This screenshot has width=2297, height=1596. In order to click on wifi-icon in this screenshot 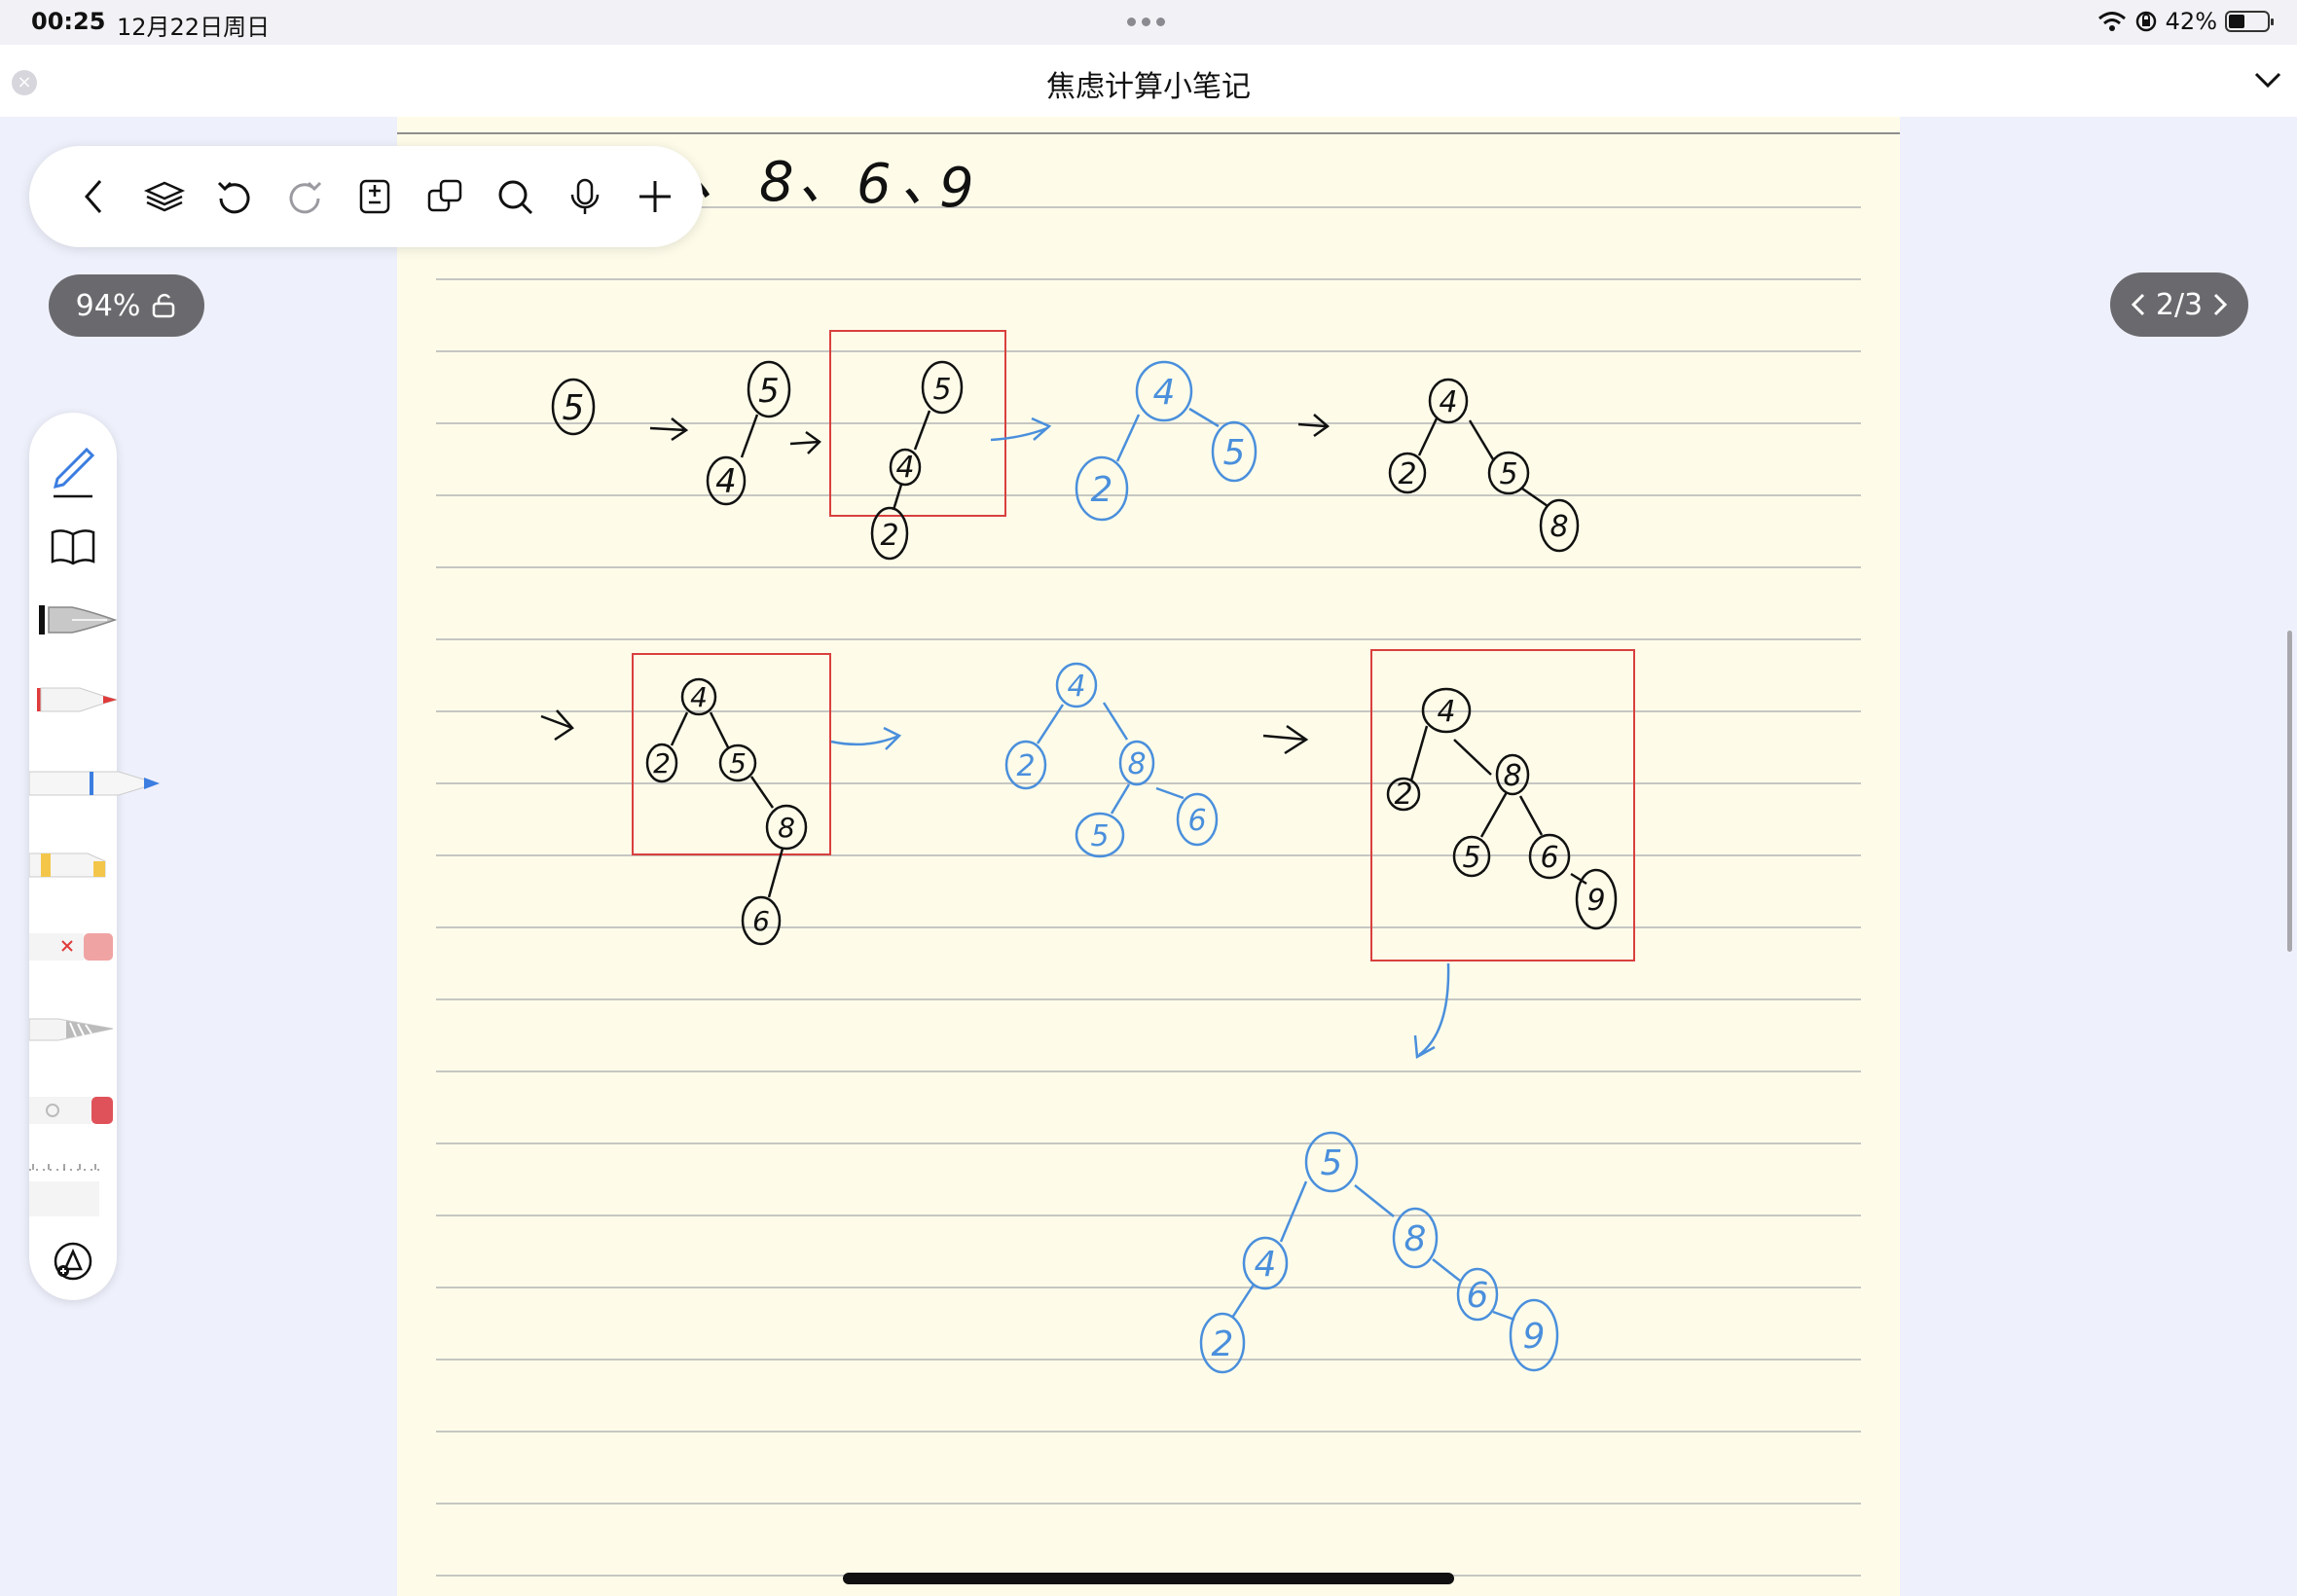, I will do `click(2111, 21)`.